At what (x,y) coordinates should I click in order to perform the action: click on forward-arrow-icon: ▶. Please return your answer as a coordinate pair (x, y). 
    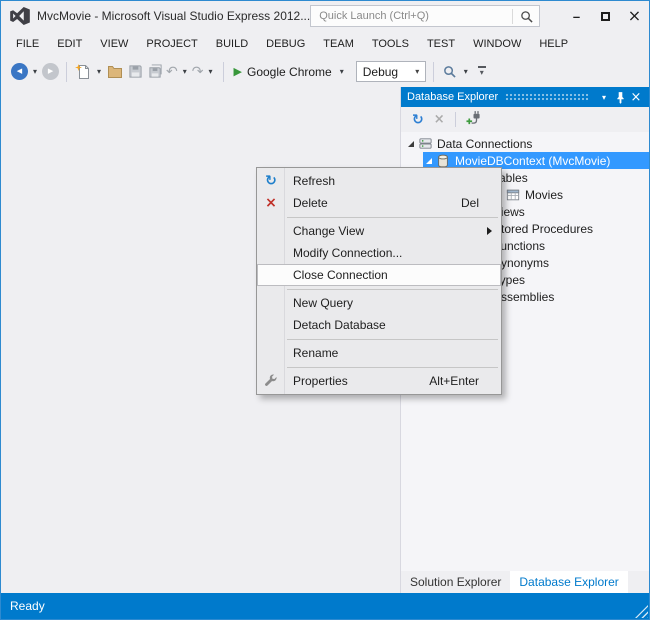
    Looking at the image, I should click on (50, 71).